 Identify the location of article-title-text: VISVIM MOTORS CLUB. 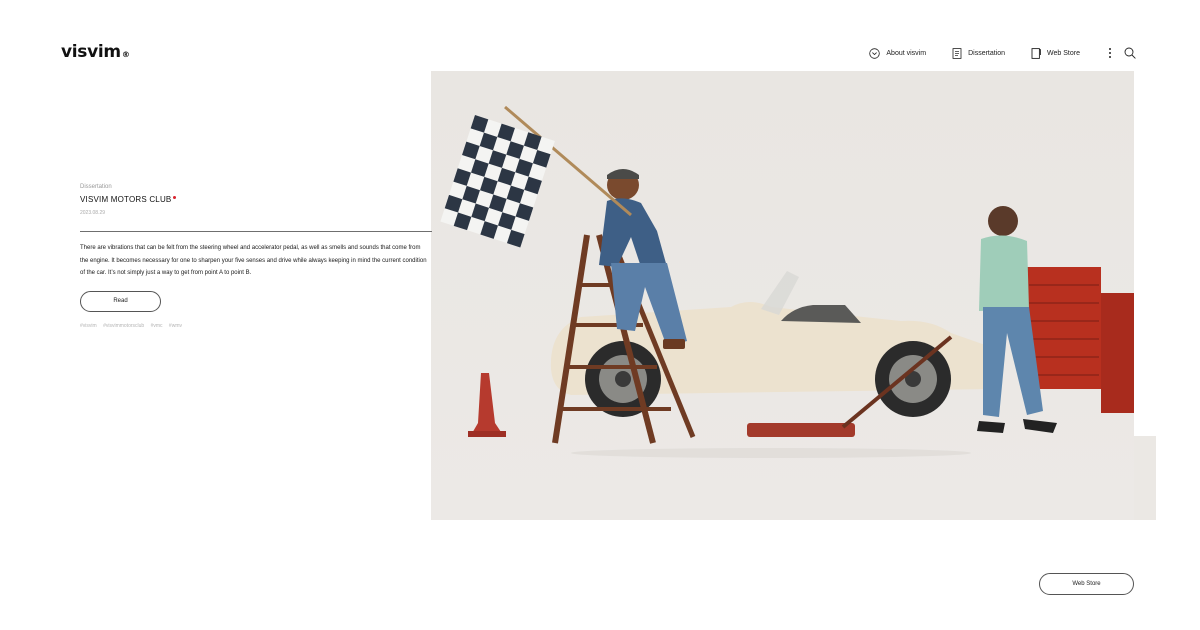
(126, 199).